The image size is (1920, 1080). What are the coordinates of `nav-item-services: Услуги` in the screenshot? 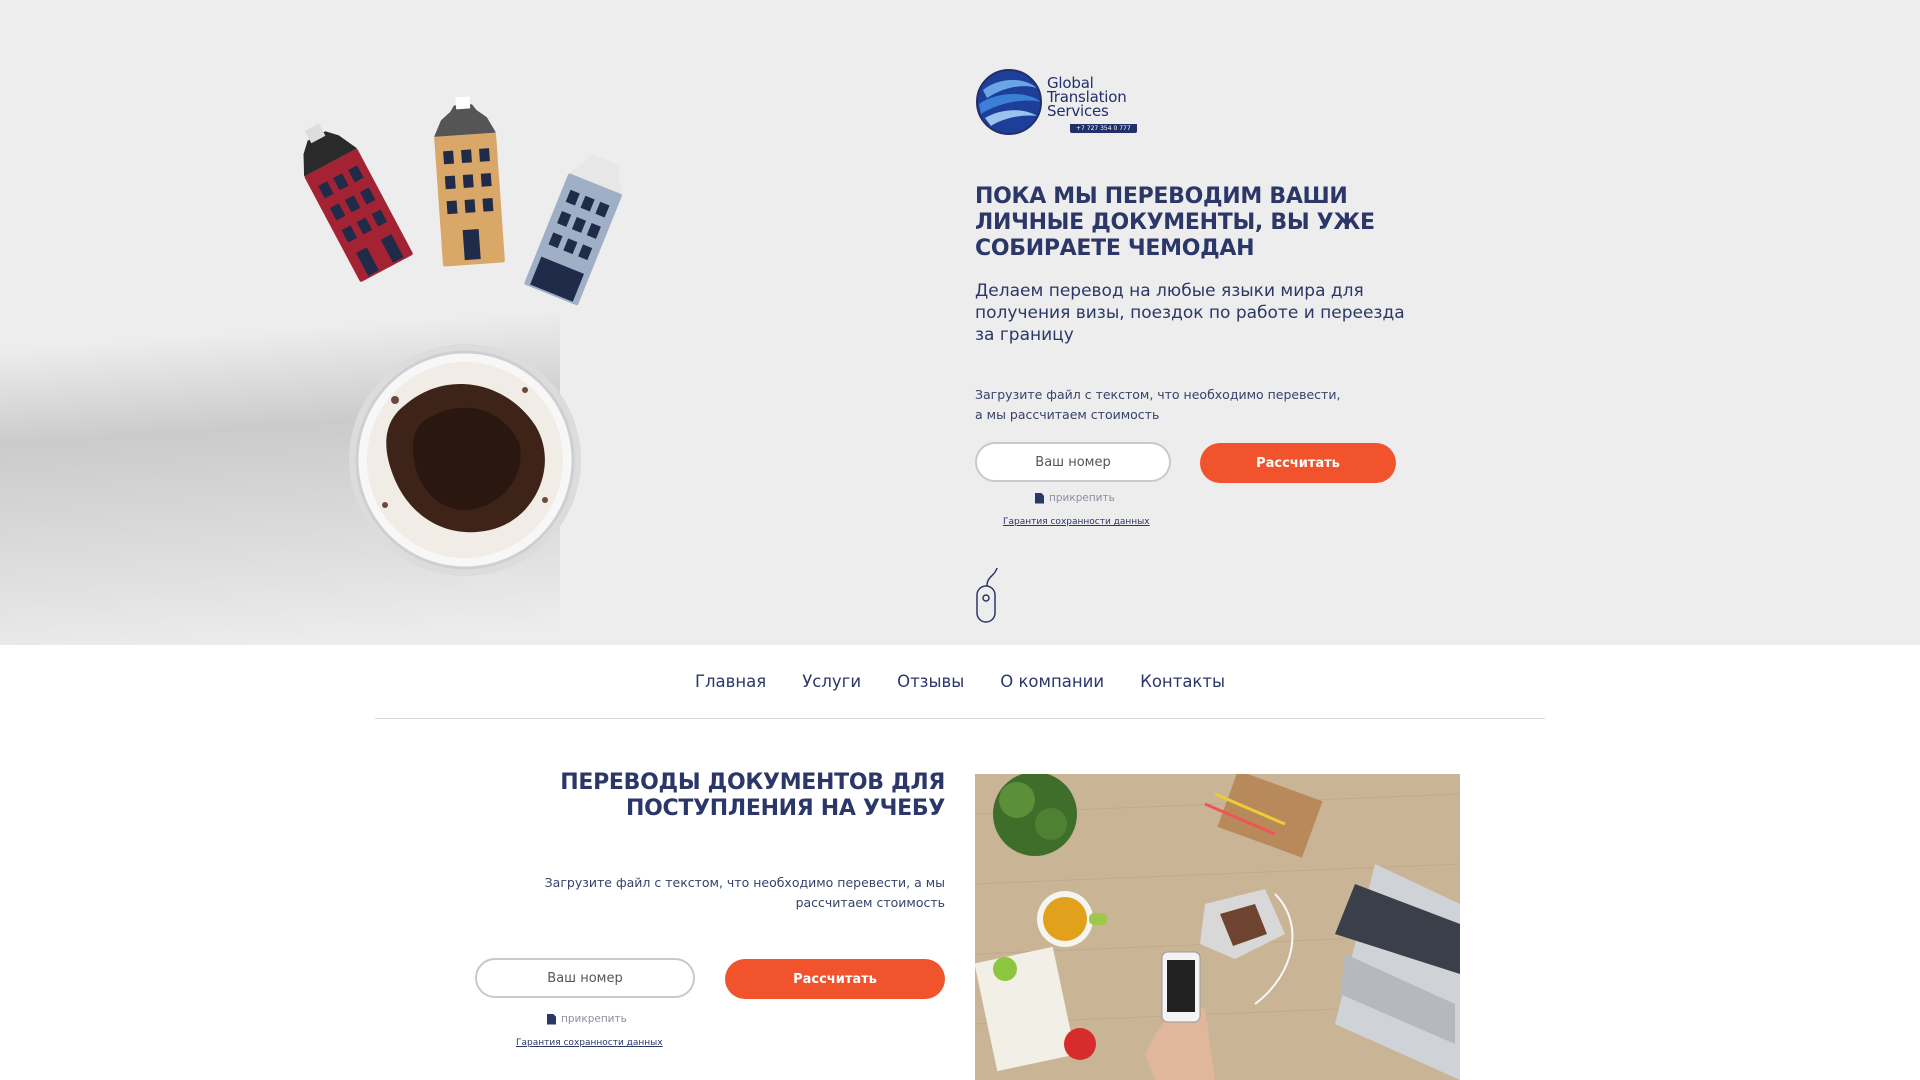 It's located at (831, 681).